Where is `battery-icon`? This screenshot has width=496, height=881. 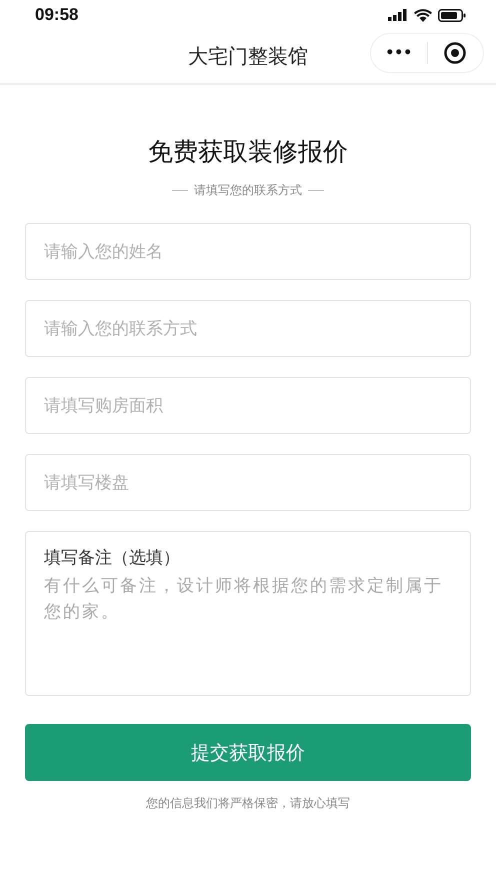
battery-icon is located at coordinates (452, 15).